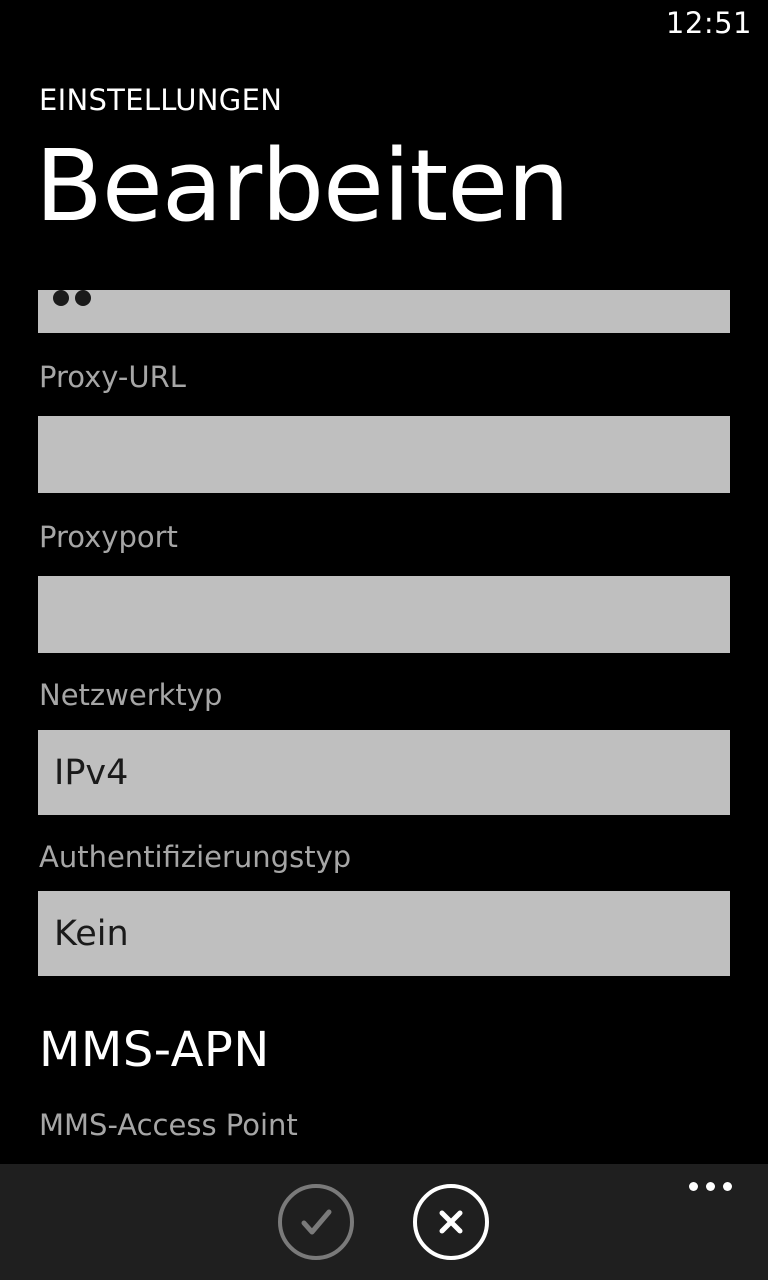 This screenshot has width=768, height=1280. Describe the element at coordinates (161, 100) in the screenshot. I see `app-title: EINSTELLUNGEN` at that location.